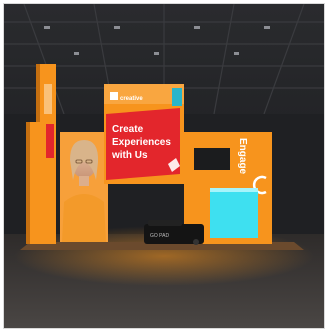 The height and width of the screenshot is (332, 328). Describe the element at coordinates (242, 156) in the screenshot. I see `engage-side-word: Engage` at that location.